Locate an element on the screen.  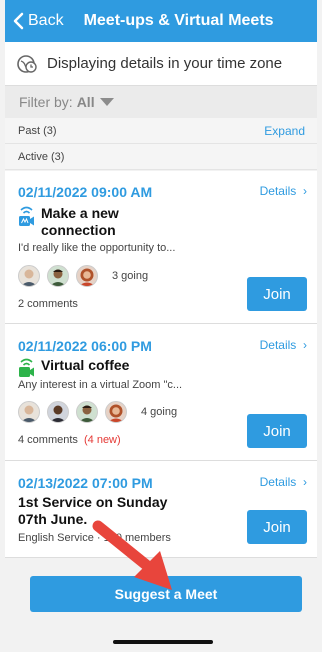
globe-clock-icon is located at coordinates (27, 64).